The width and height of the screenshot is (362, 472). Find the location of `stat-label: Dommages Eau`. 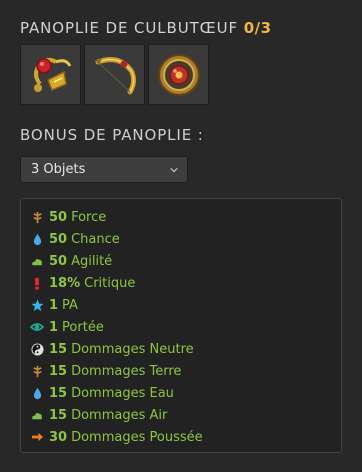

stat-label: Dommages Eau is located at coordinates (122, 393).